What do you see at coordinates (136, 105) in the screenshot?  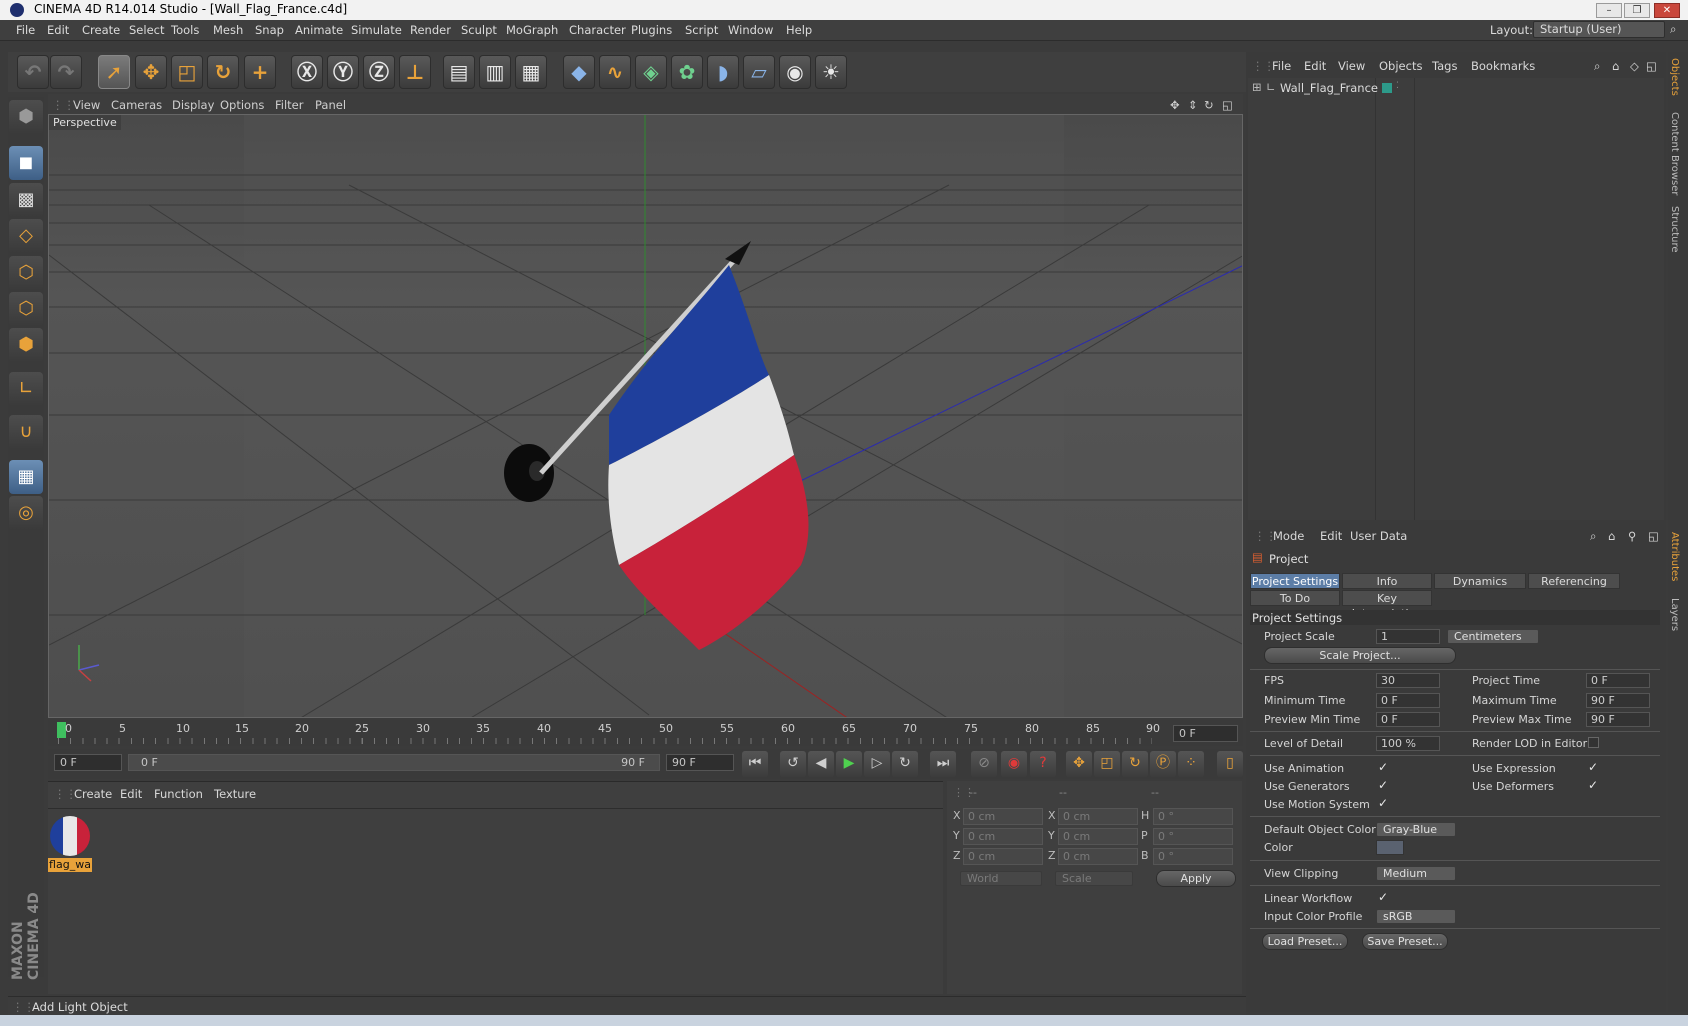 I see `viewport-menu-cameras: Cameras` at bounding box center [136, 105].